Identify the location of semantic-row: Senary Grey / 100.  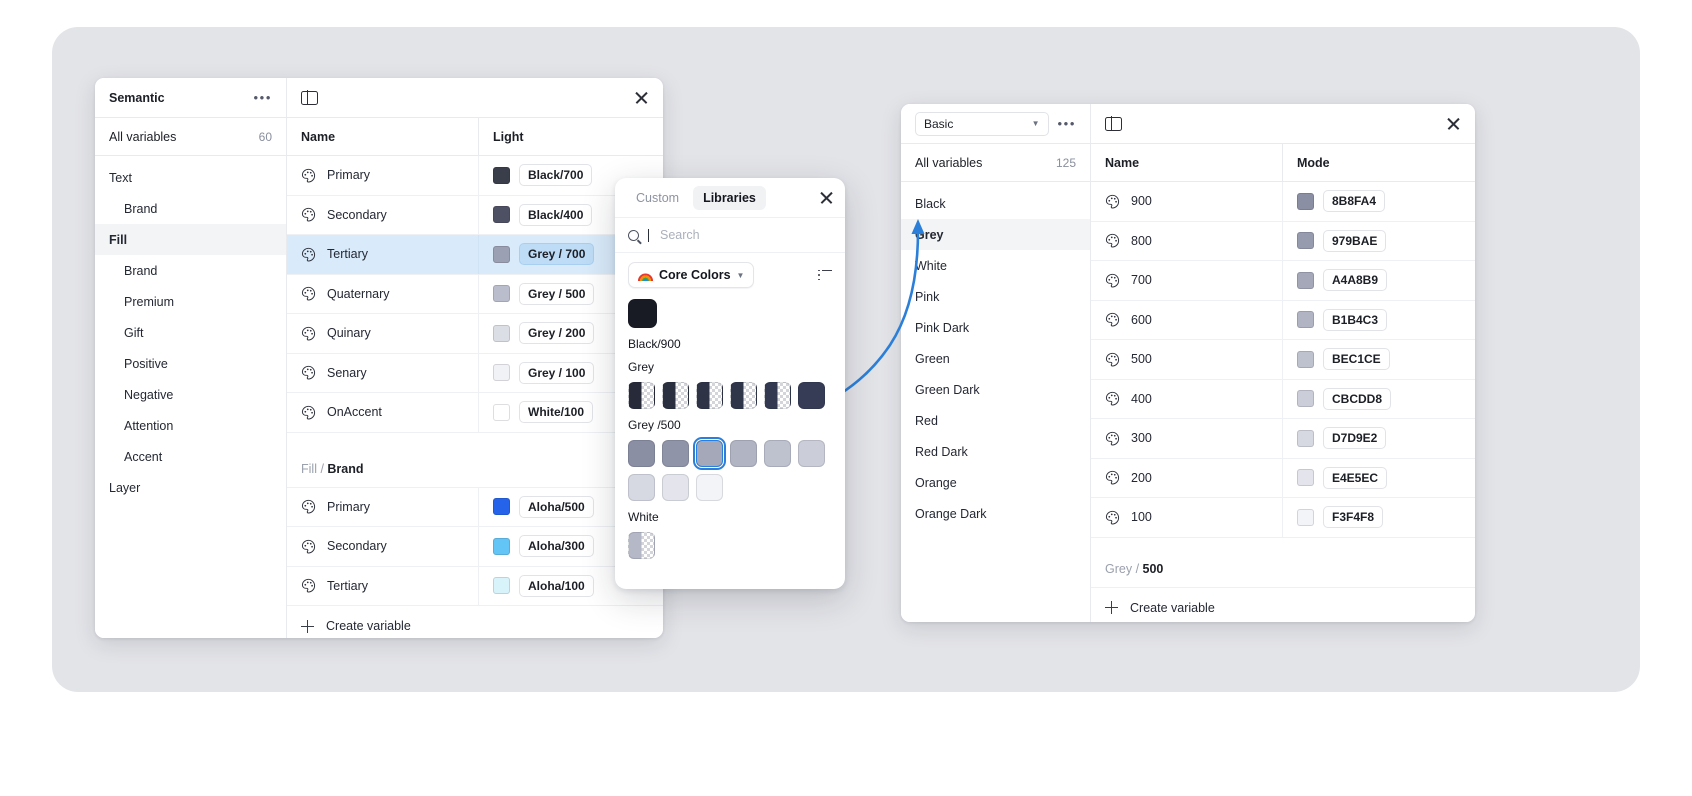
(475, 373).